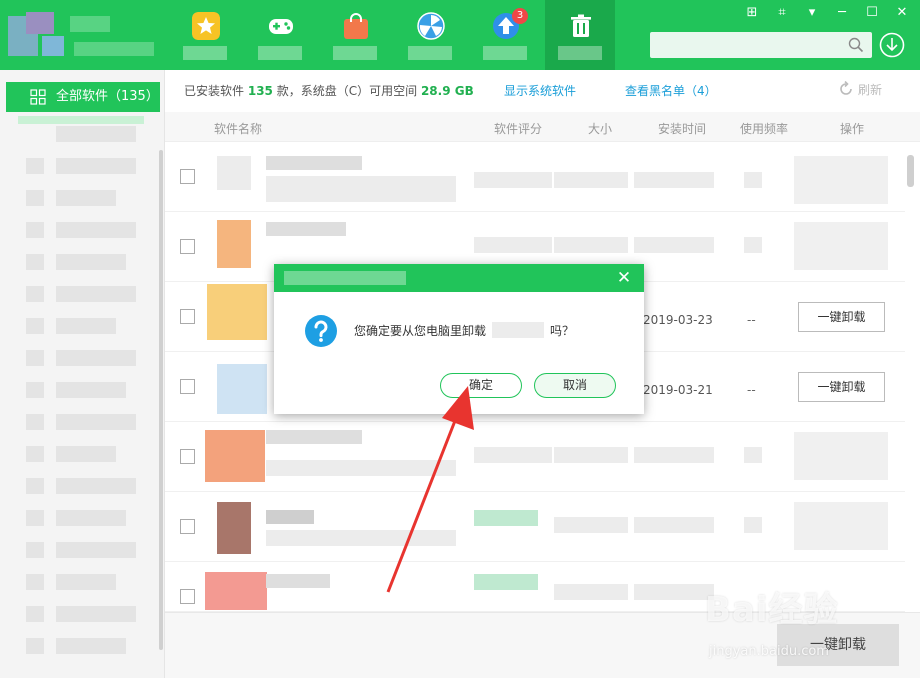  What do you see at coordinates (205, 35) in the screenshot?
I see `nav-recommend` at bounding box center [205, 35].